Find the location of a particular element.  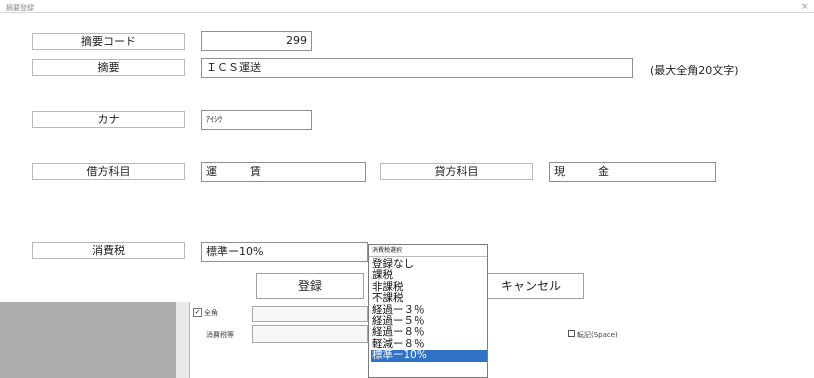

tax-field: 標準ー10% is located at coordinates (284, 252).